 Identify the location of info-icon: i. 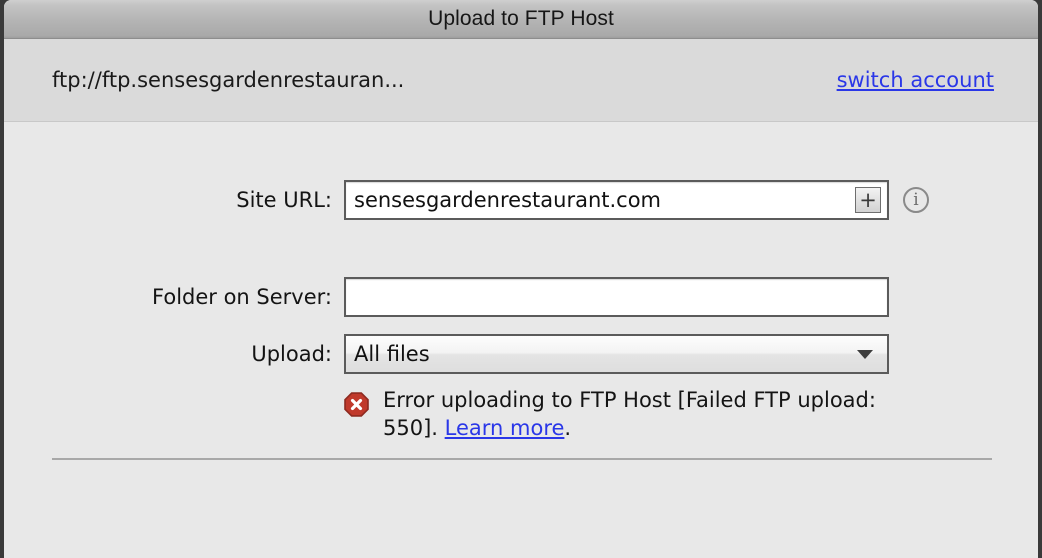
(916, 200).